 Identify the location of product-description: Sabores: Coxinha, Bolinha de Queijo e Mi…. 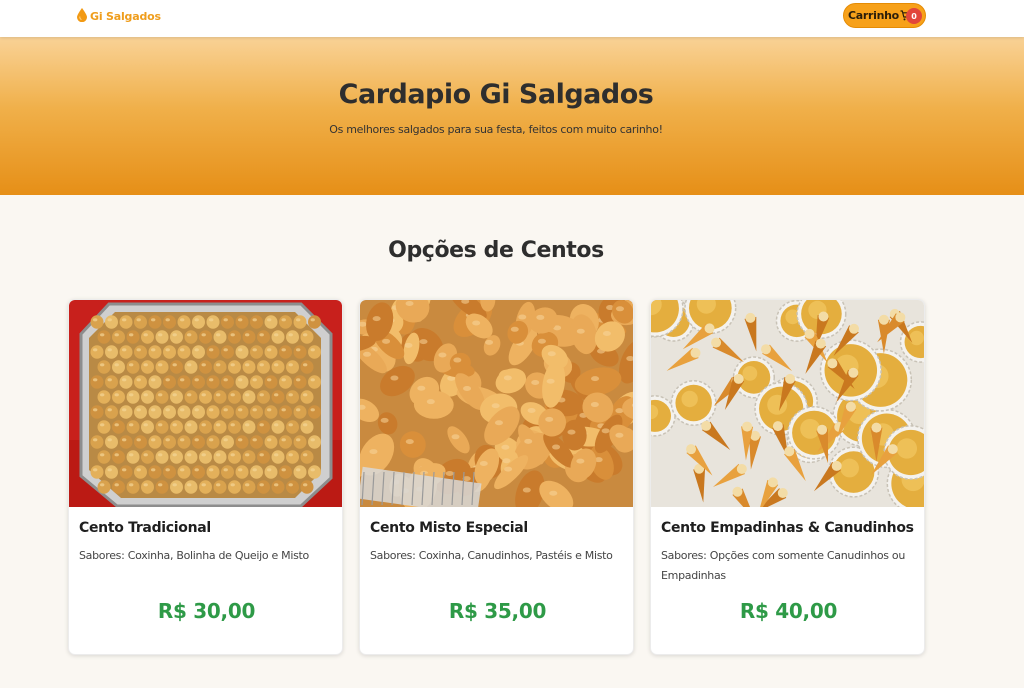
(194, 555).